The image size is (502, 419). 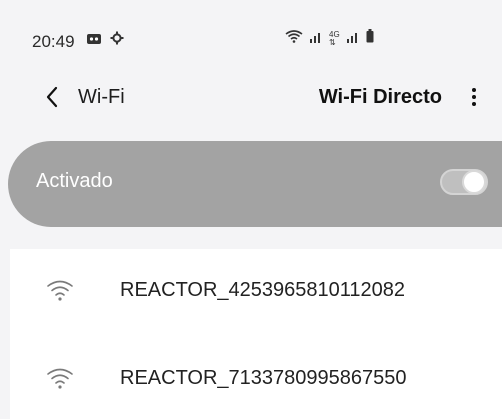 I want to click on wifi-direct-button: Wi-Fi Directo, so click(x=380, y=97).